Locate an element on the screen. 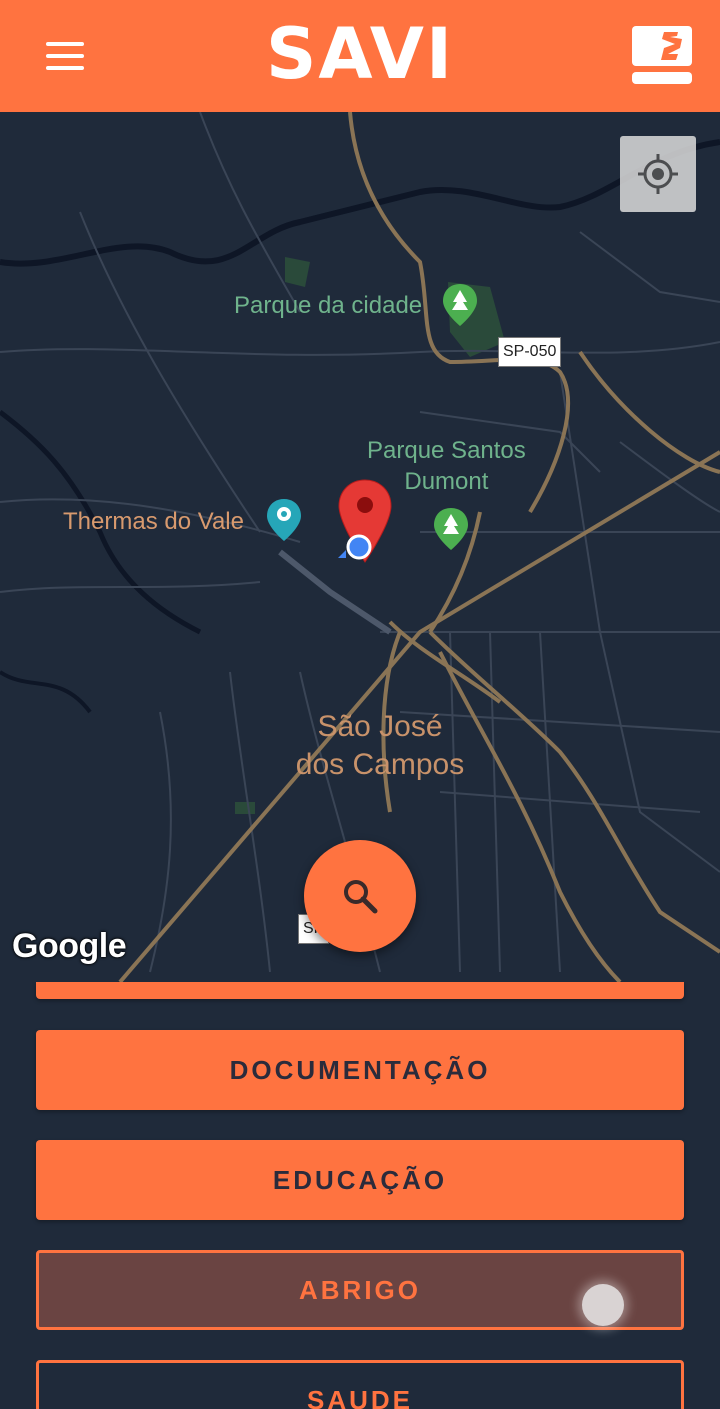 Image resolution: width=720 pixels, height=1409 pixels. road-shield-sp050: SP-050 is located at coordinates (530, 352).